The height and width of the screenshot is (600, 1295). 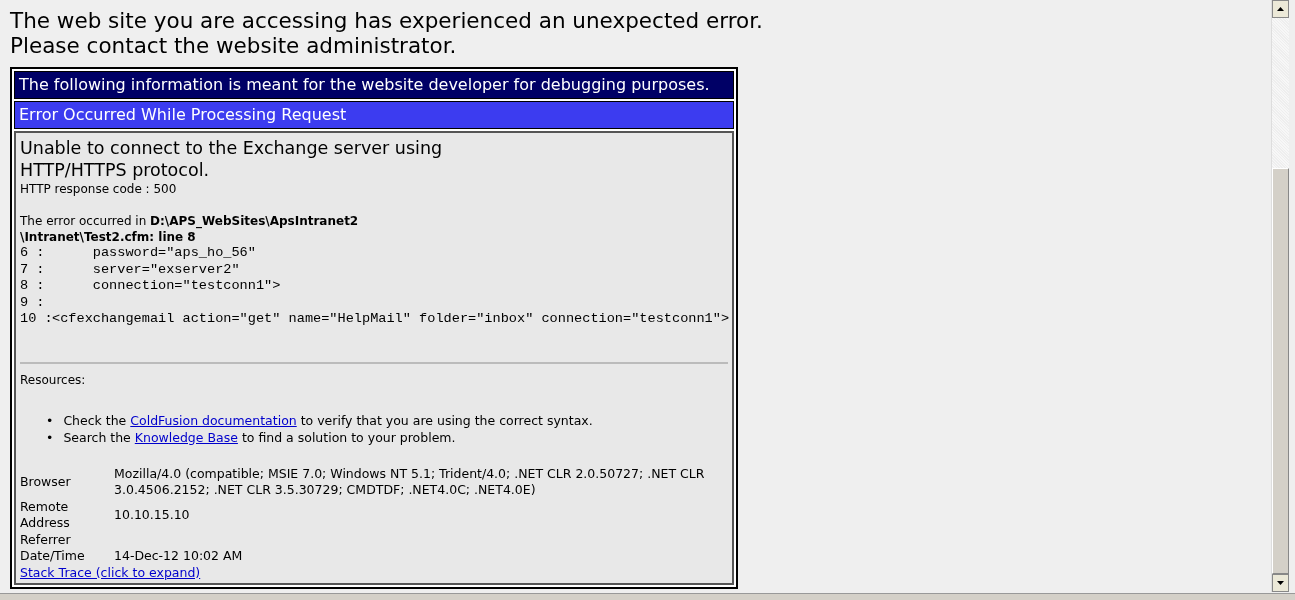 What do you see at coordinates (53, 556) in the screenshot?
I see `detail-label: Date/Time` at bounding box center [53, 556].